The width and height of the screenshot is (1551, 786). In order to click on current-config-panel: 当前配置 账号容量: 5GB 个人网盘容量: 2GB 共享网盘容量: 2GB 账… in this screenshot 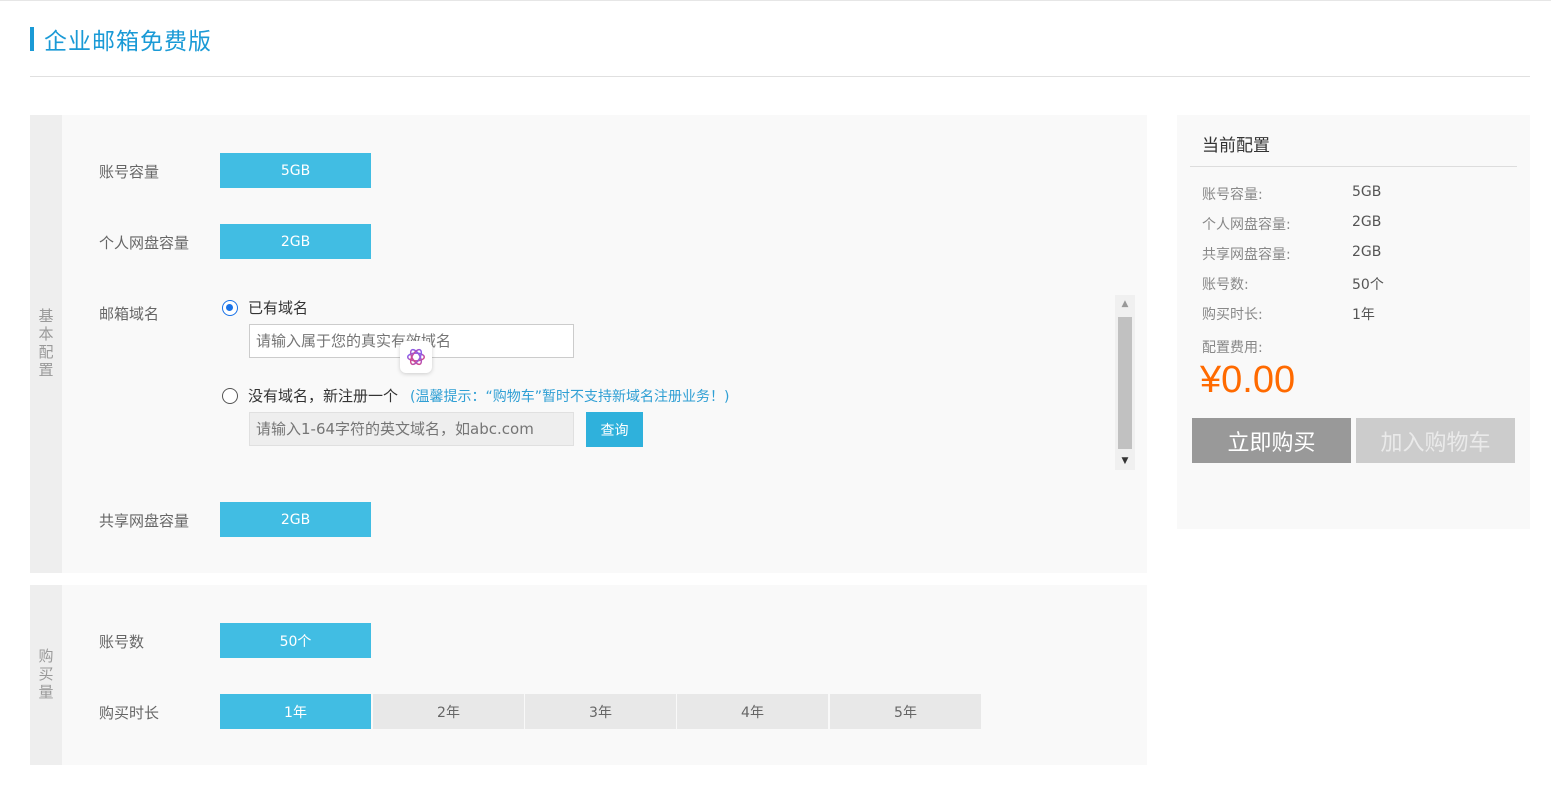, I will do `click(1353, 322)`.